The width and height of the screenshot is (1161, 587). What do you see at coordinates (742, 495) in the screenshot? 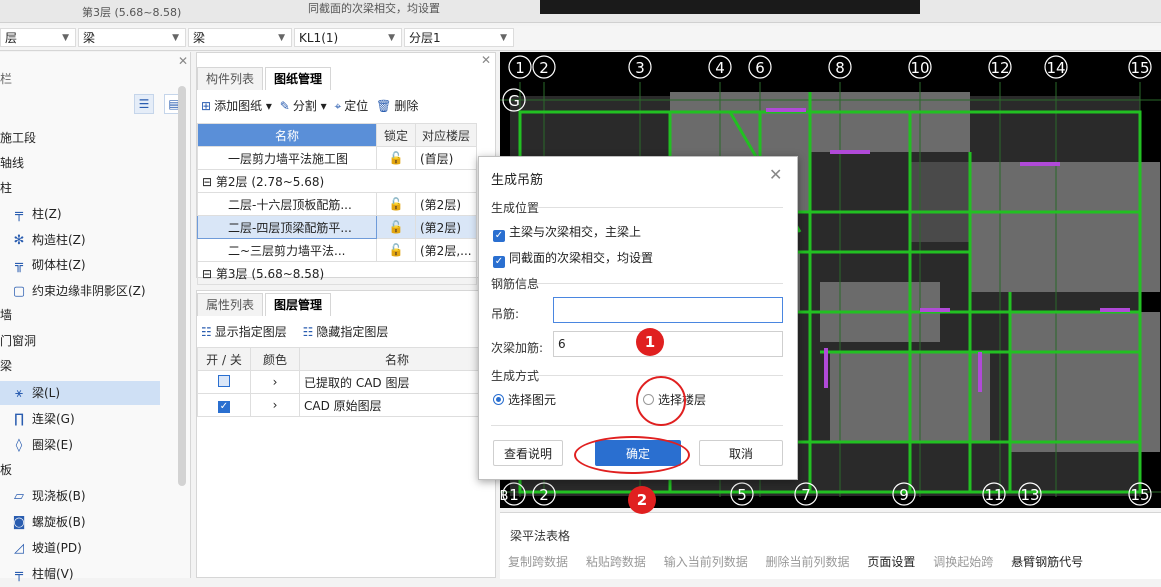
I see `axis-label: 5` at bounding box center [742, 495].